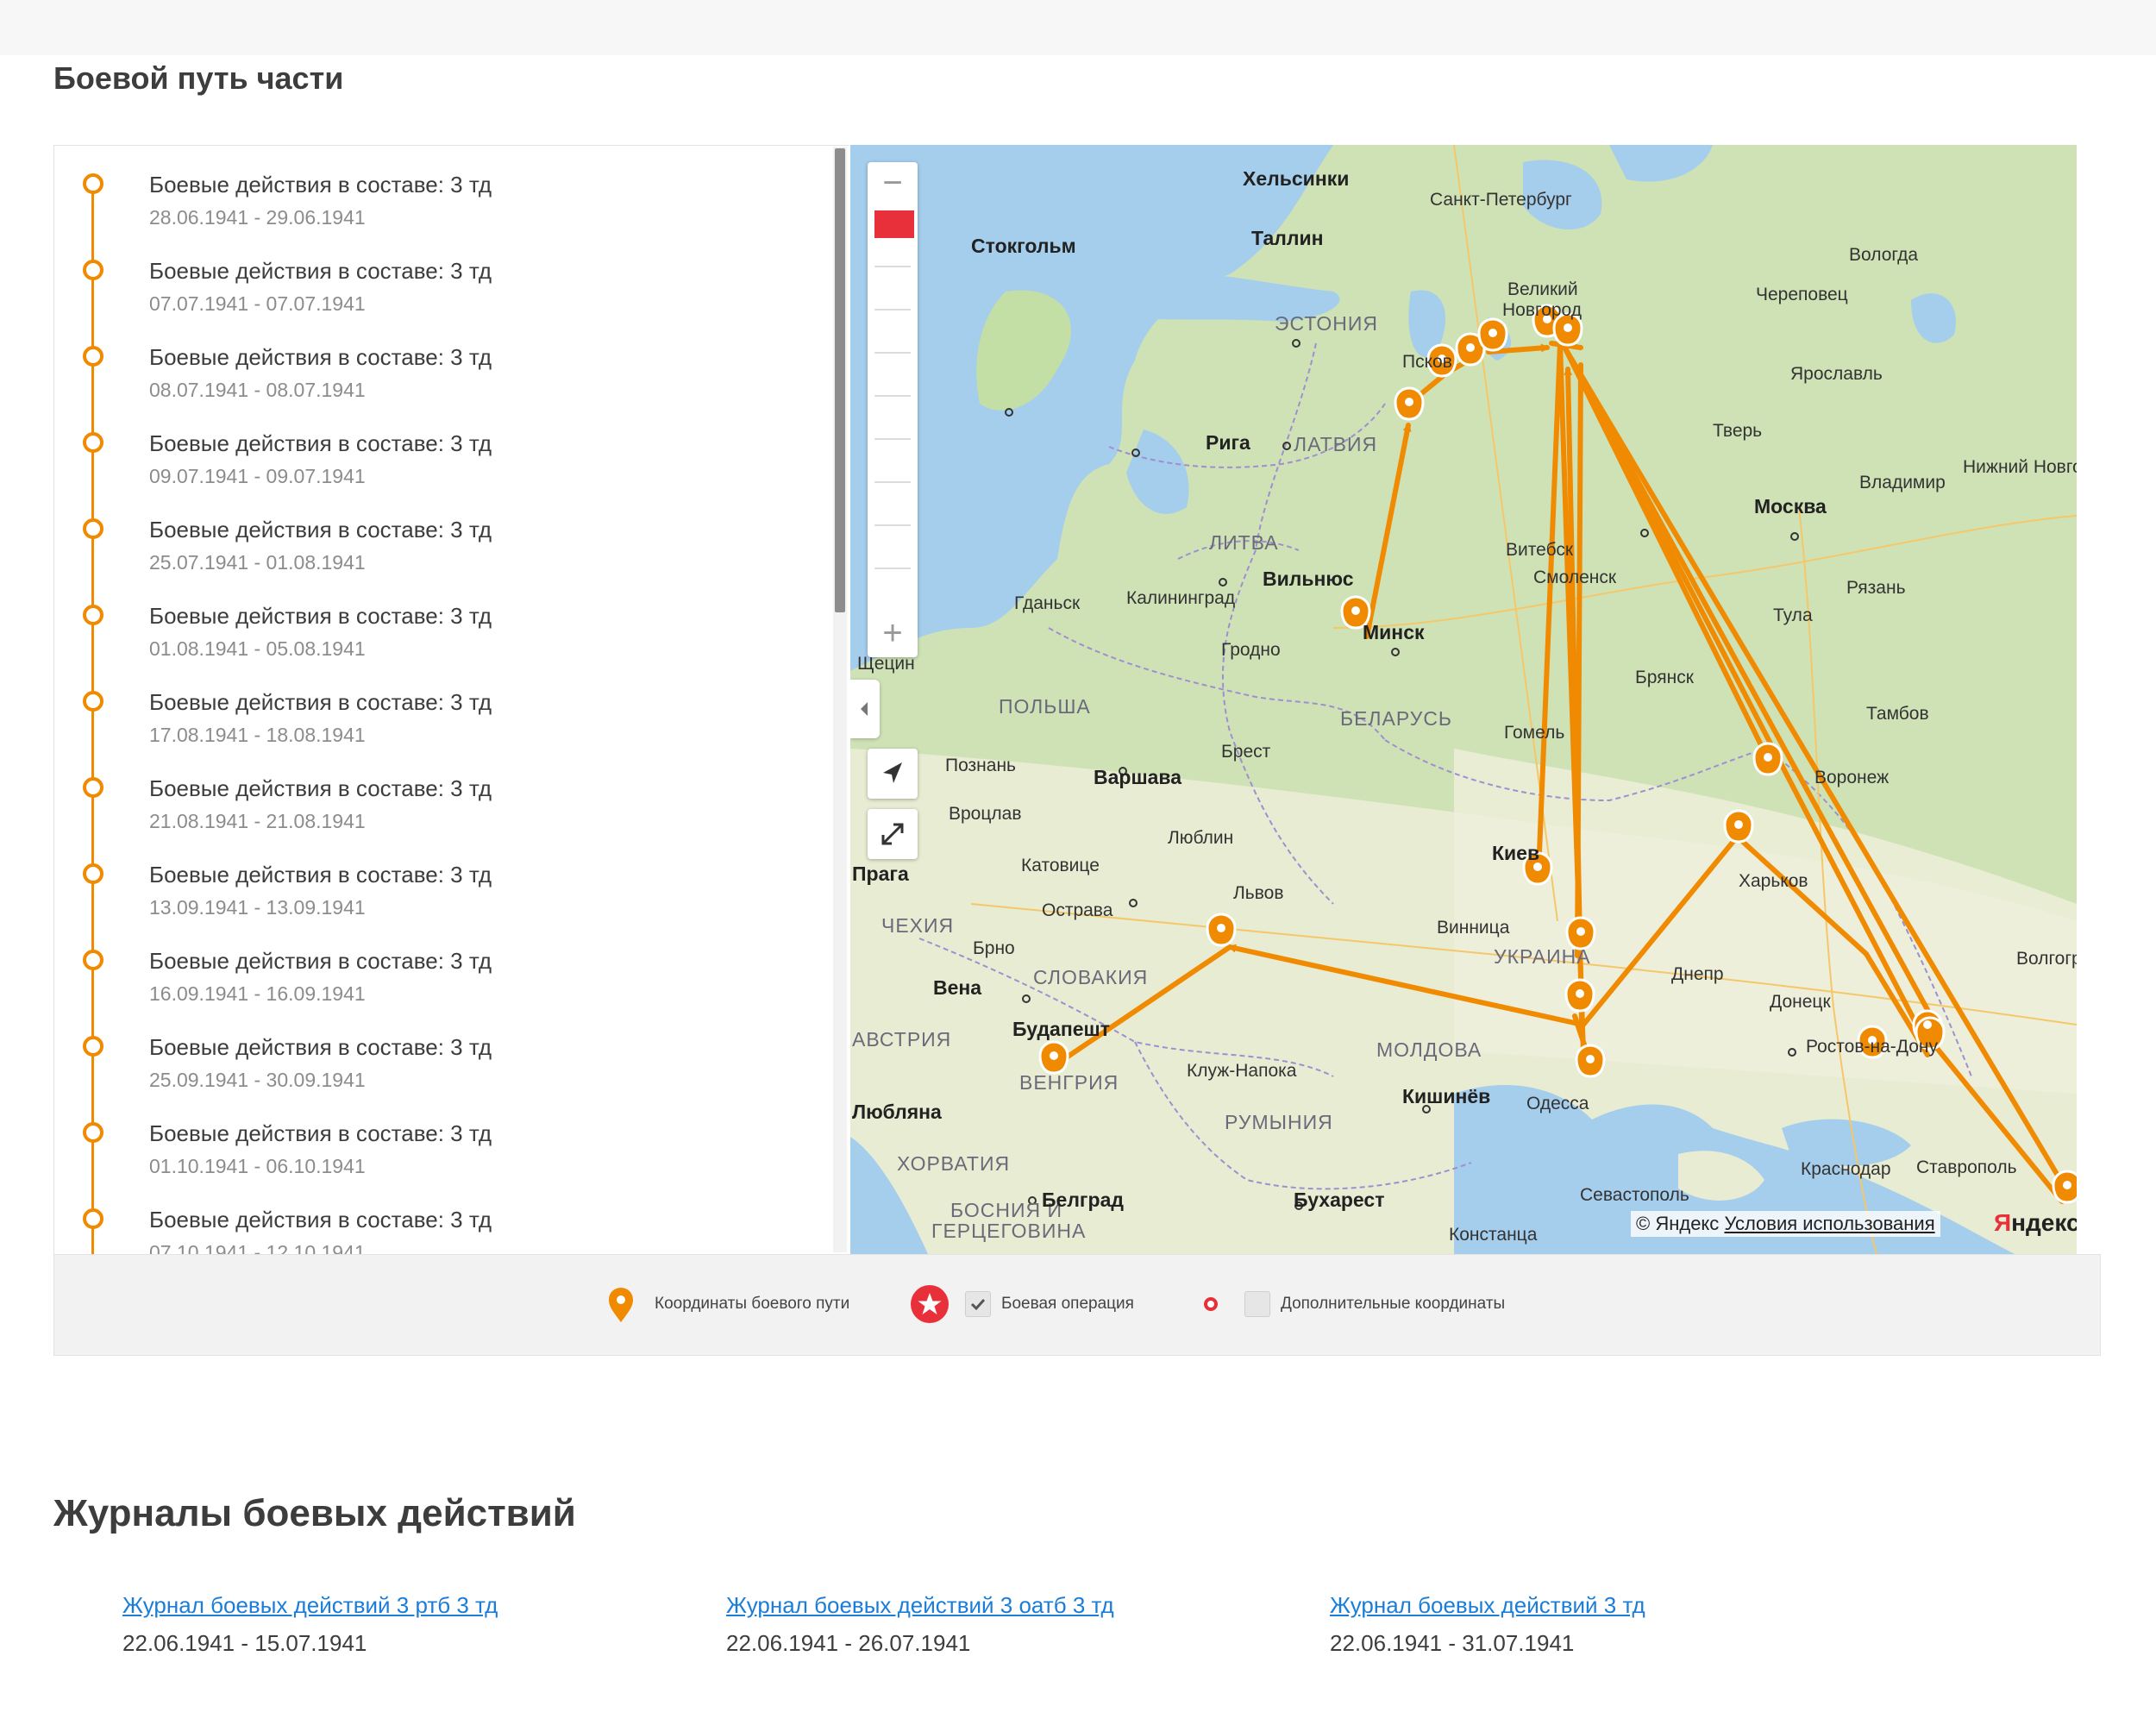 This screenshot has width=2156, height=1725. I want to click on map-label: ПОЛЬША, so click(1045, 707).